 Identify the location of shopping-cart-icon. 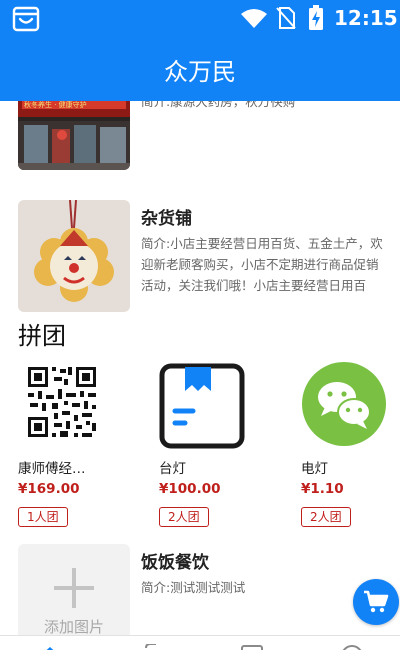
(376, 601).